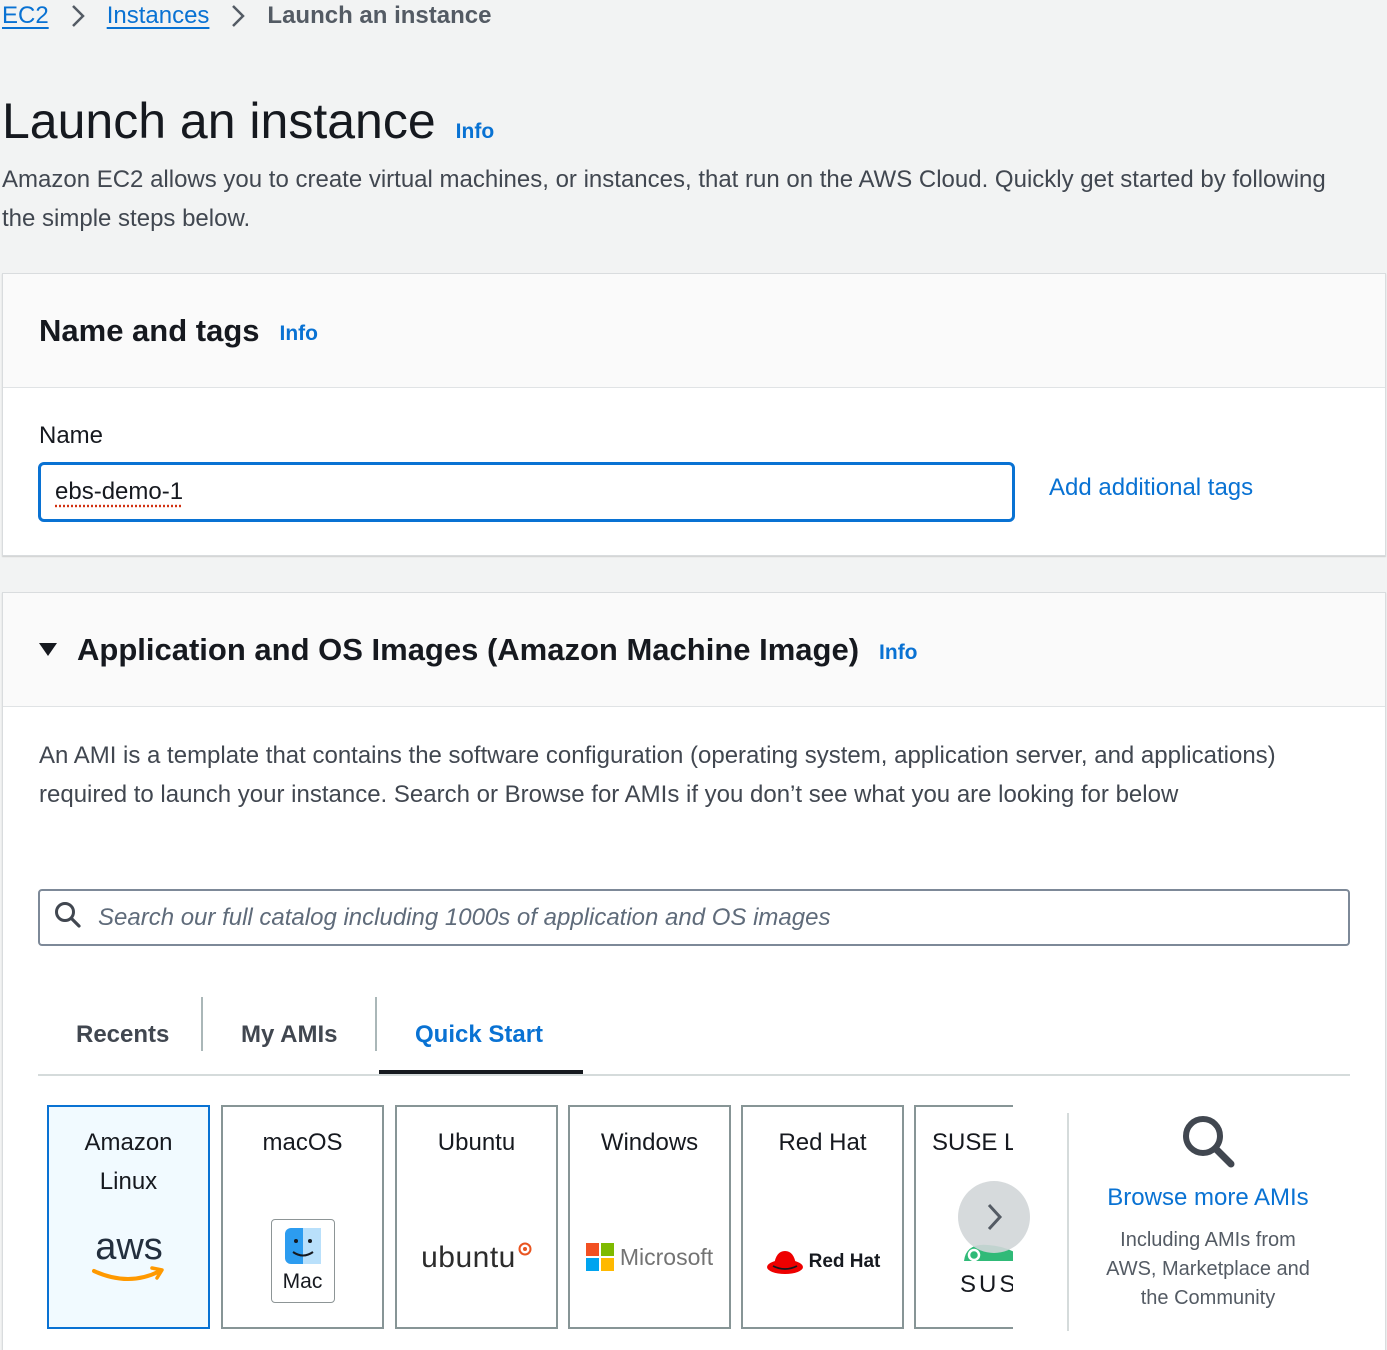 This screenshot has width=1387, height=1350. Describe the element at coordinates (476, 1142) in the screenshot. I see `card-label: Ubuntu` at that location.